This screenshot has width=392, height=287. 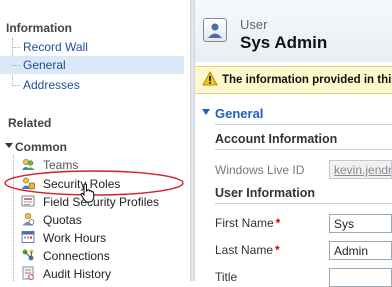 I want to click on notification-text: The information provided in this, so click(x=307, y=80).